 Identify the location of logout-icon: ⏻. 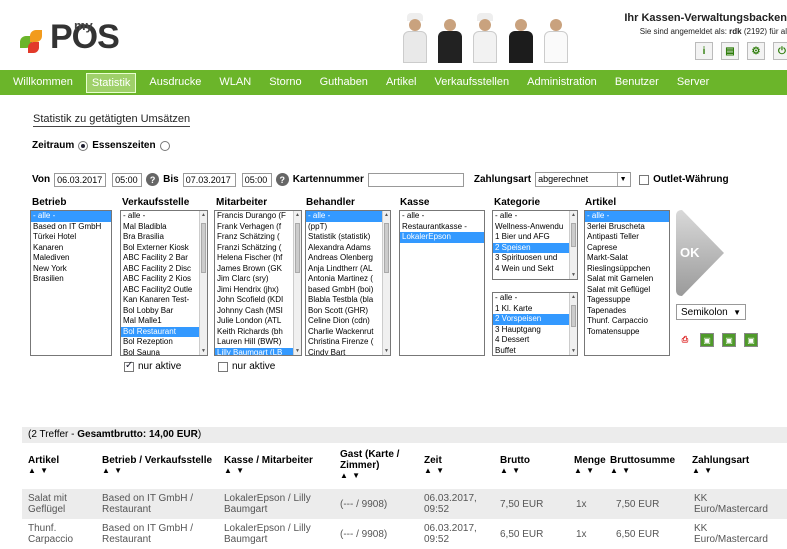
(780, 51).